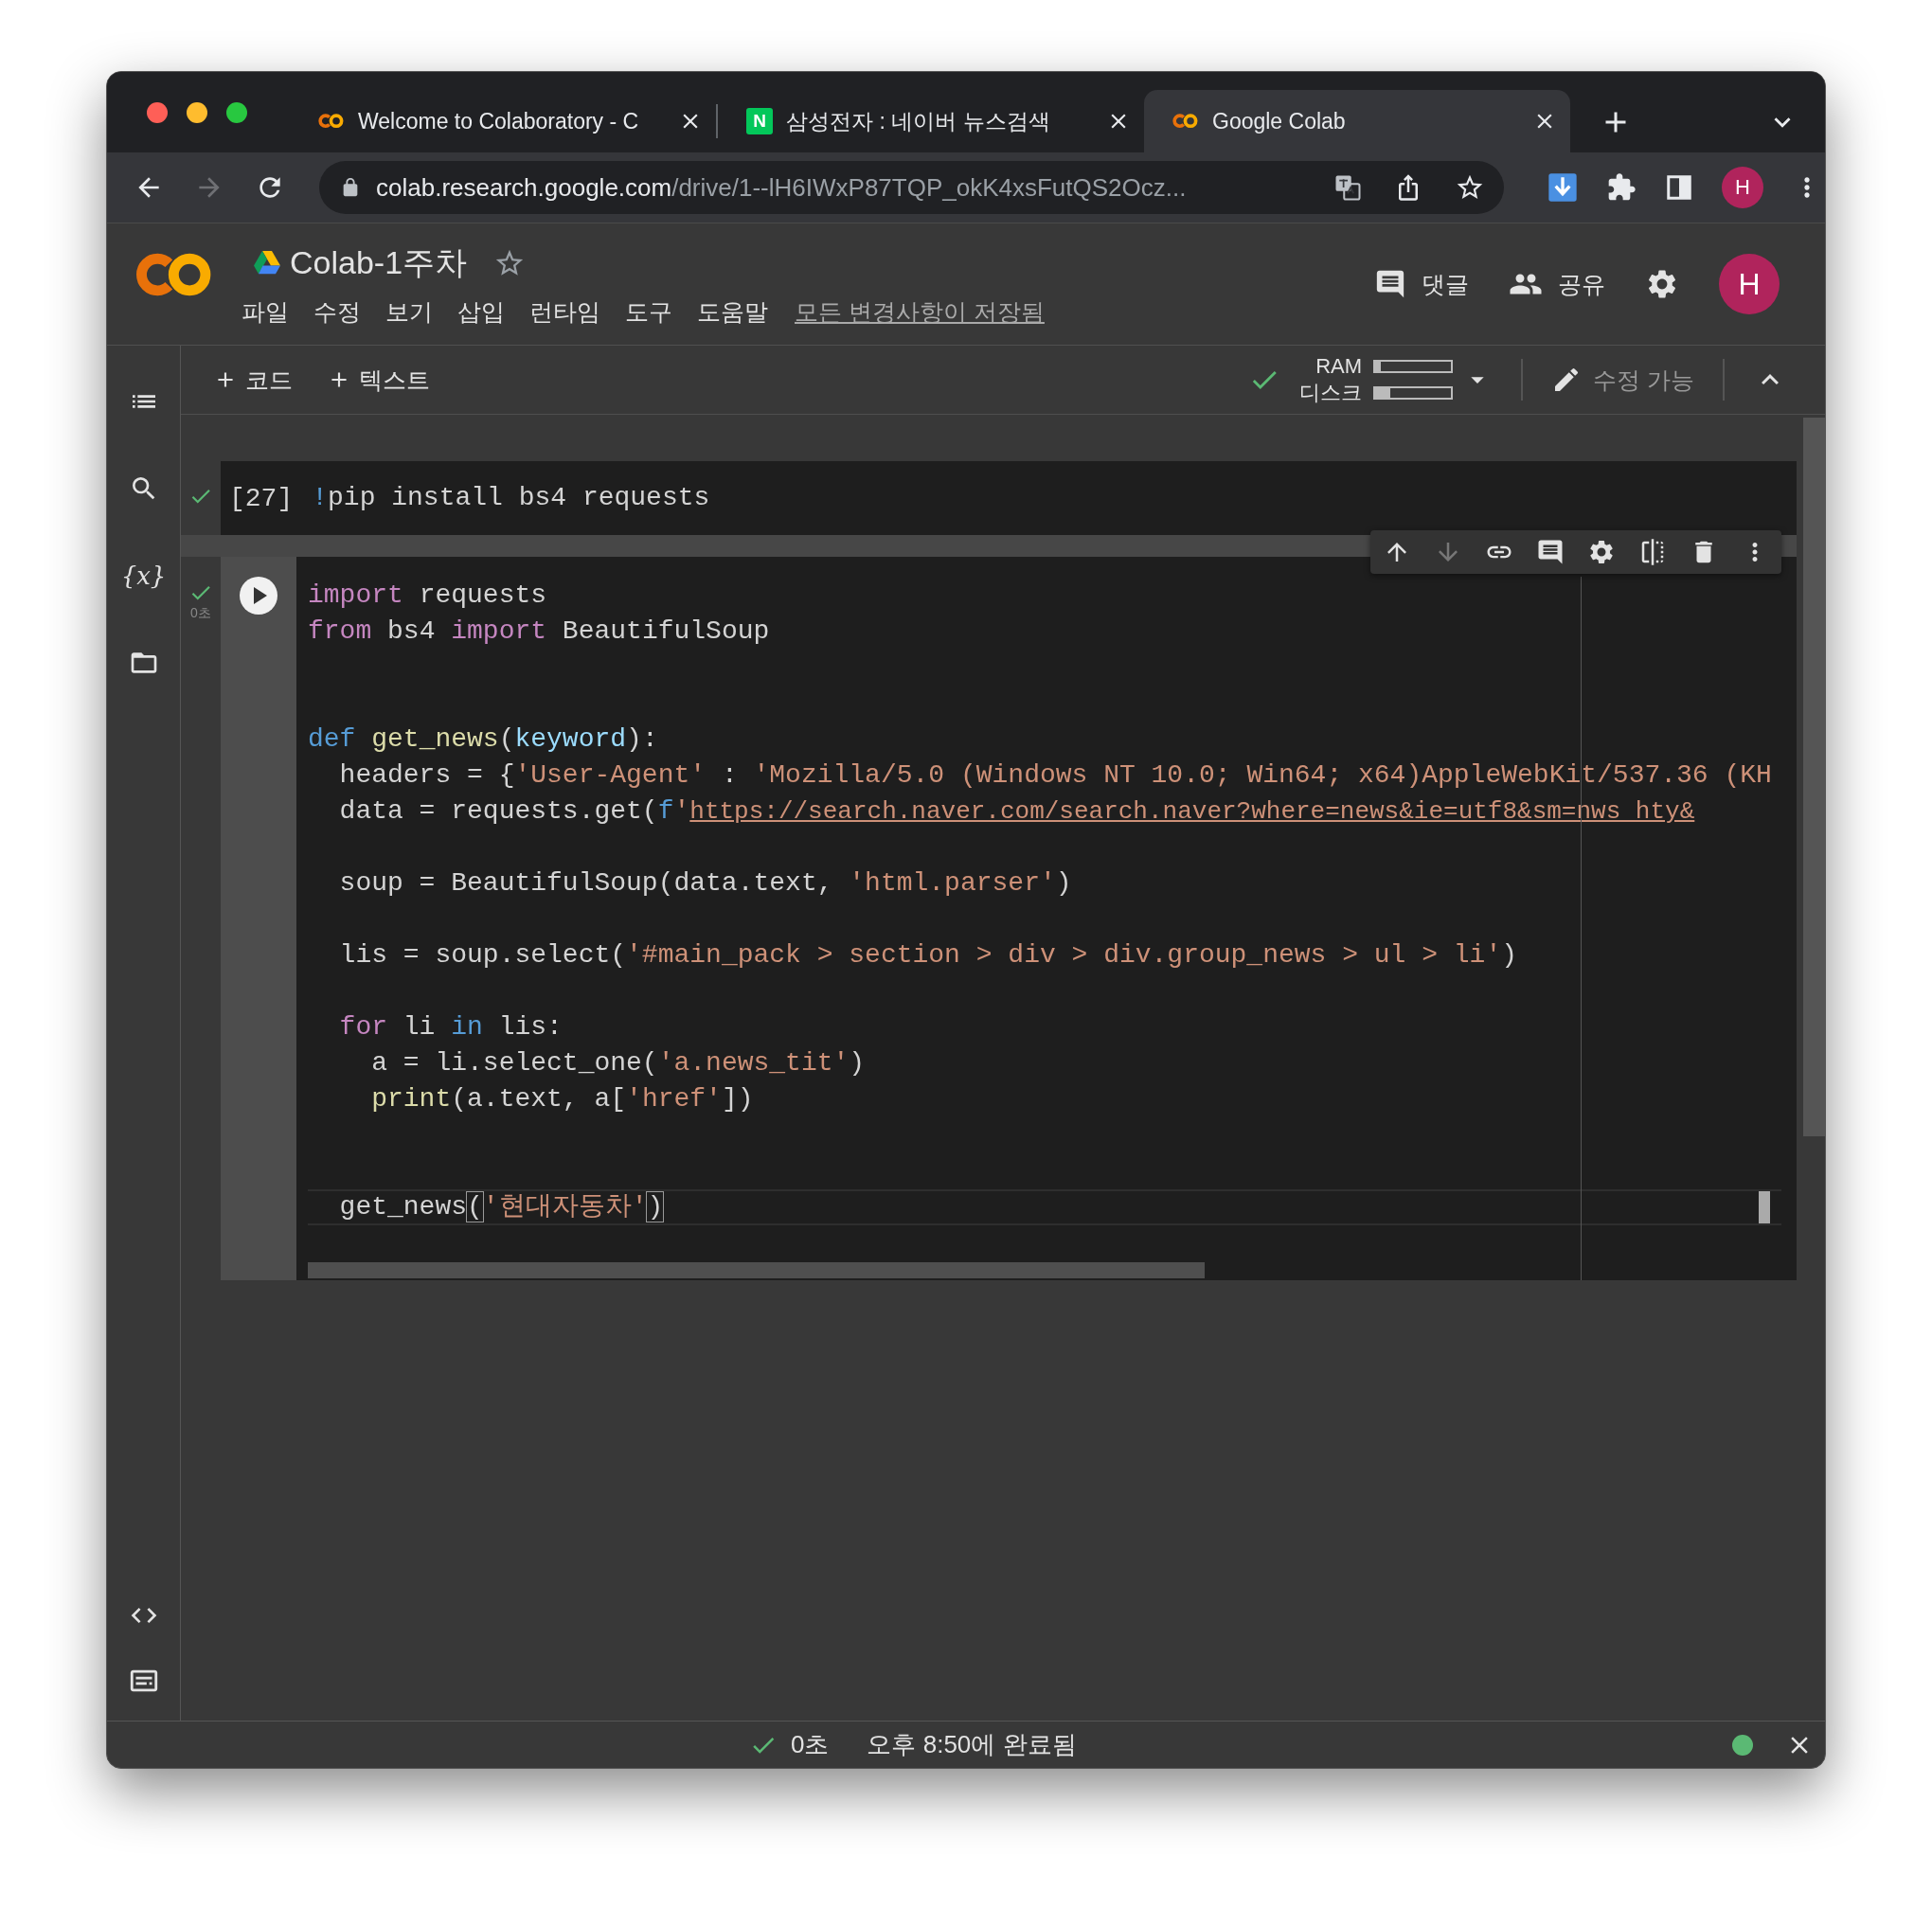 The height and width of the screenshot is (1909, 1932). What do you see at coordinates (1347, 187) in the screenshot?
I see `translate-icon` at bounding box center [1347, 187].